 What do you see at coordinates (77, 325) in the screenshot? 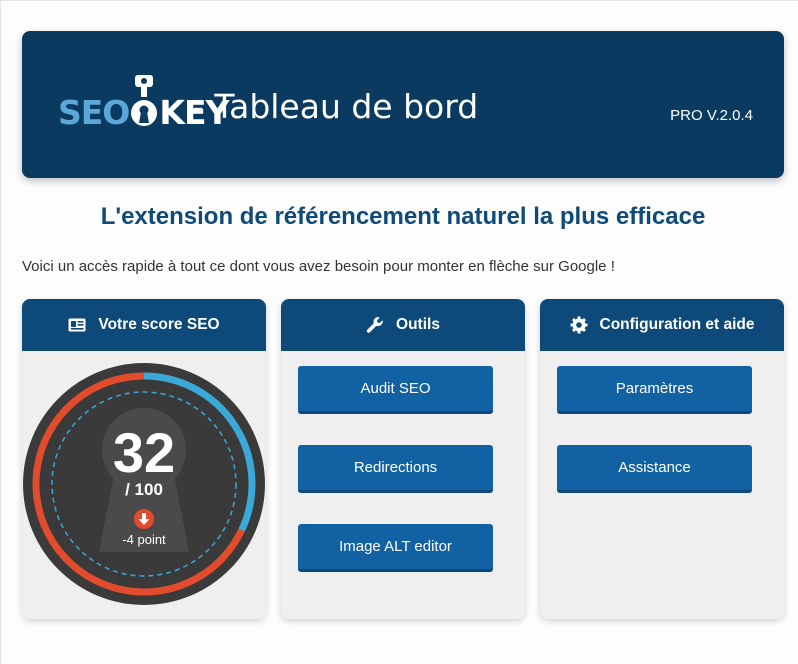
I see `id-card-icon` at bounding box center [77, 325].